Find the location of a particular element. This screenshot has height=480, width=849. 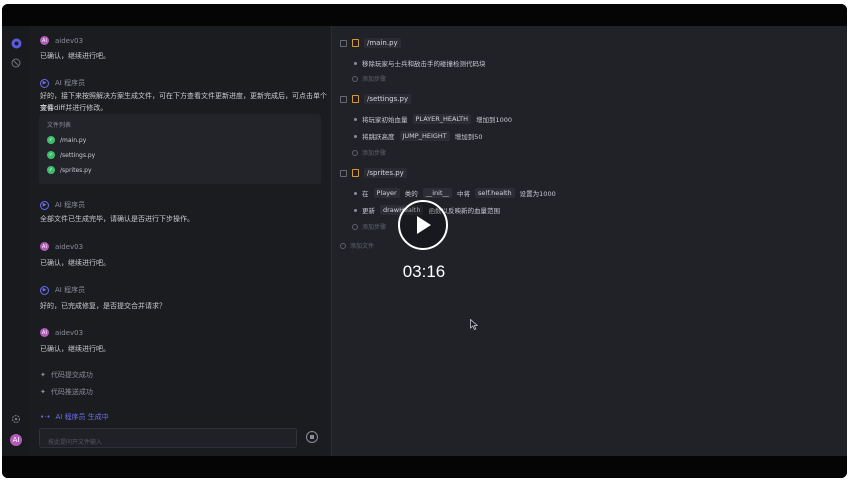

plan-file-row: /sprites.py is located at coordinates (373, 173).